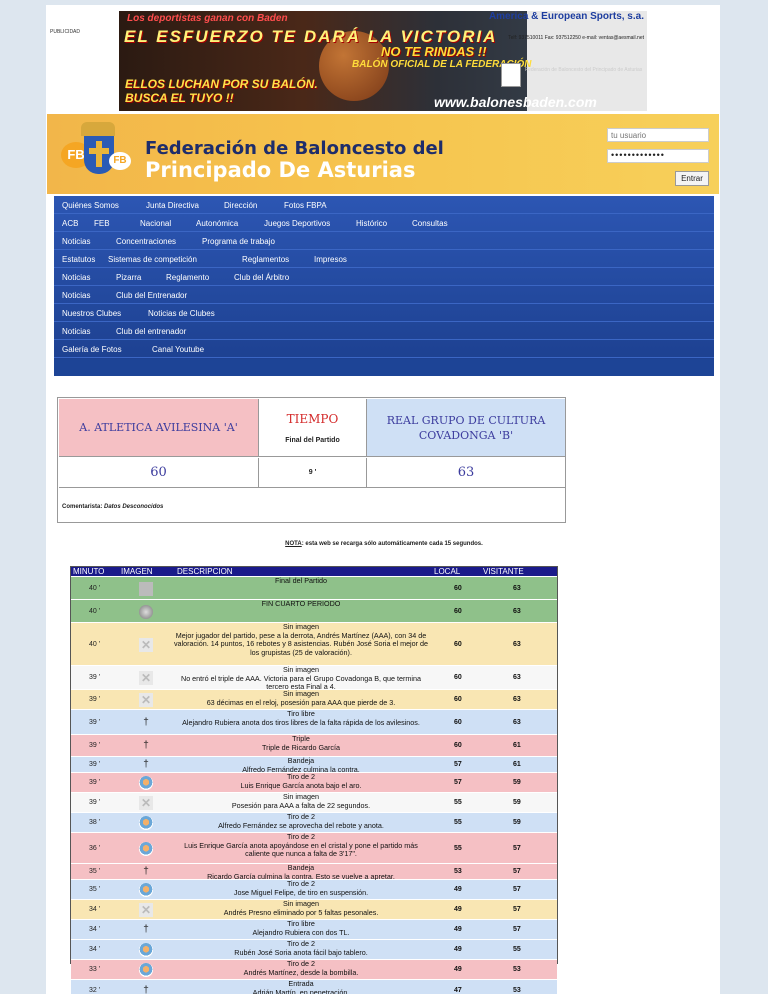  Describe the element at coordinates (92, 349) in the screenshot. I see `nav-item: Galería de Fotos` at that location.